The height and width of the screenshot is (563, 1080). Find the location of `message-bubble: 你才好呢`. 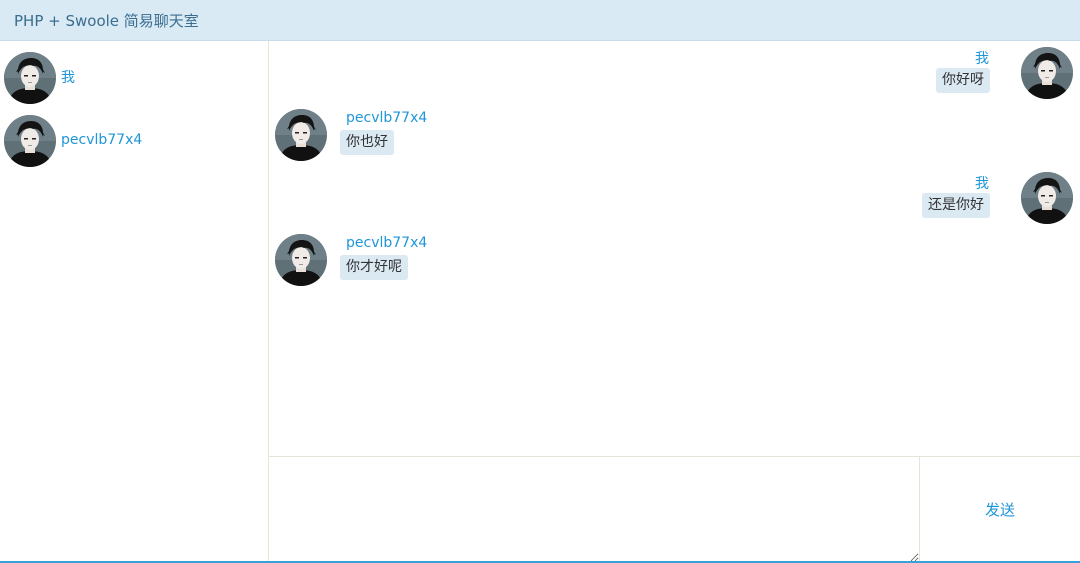

message-bubble: 你才好呢 is located at coordinates (374, 267).